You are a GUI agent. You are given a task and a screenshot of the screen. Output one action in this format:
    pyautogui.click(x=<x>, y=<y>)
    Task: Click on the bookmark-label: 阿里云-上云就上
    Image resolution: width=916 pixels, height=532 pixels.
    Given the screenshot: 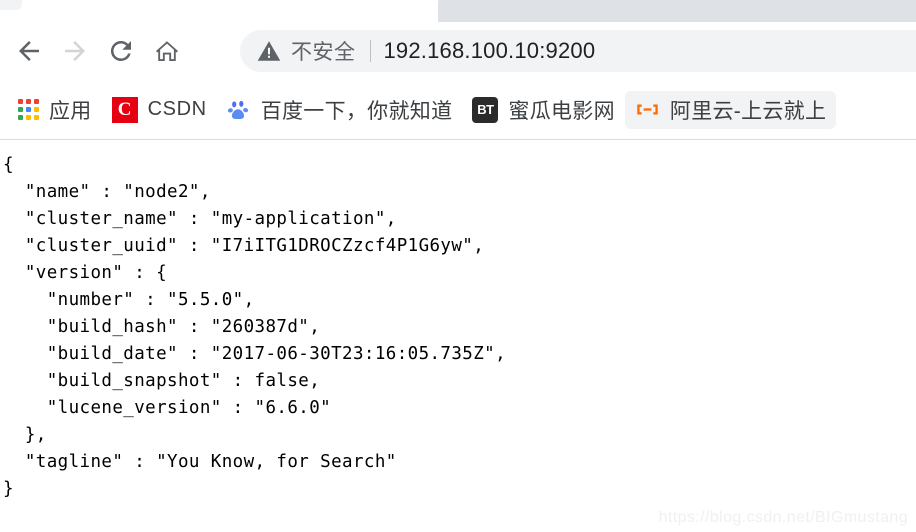 What is the action you would take?
    pyautogui.click(x=748, y=111)
    